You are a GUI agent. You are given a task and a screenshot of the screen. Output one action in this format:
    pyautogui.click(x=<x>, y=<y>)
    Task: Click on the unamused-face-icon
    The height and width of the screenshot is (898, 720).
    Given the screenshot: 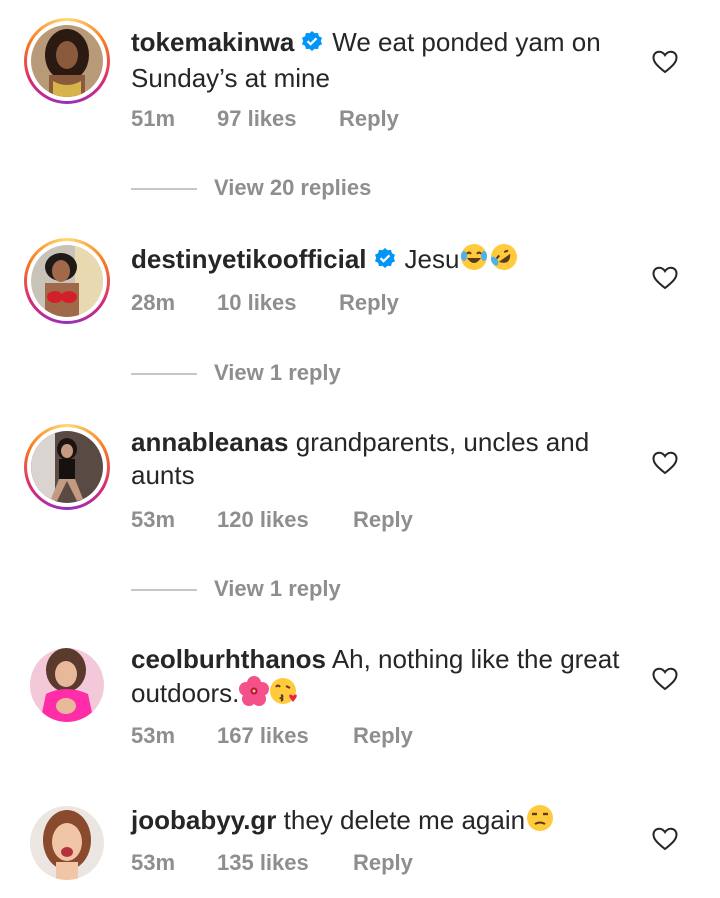 What is the action you would take?
    pyautogui.click(x=540, y=822)
    